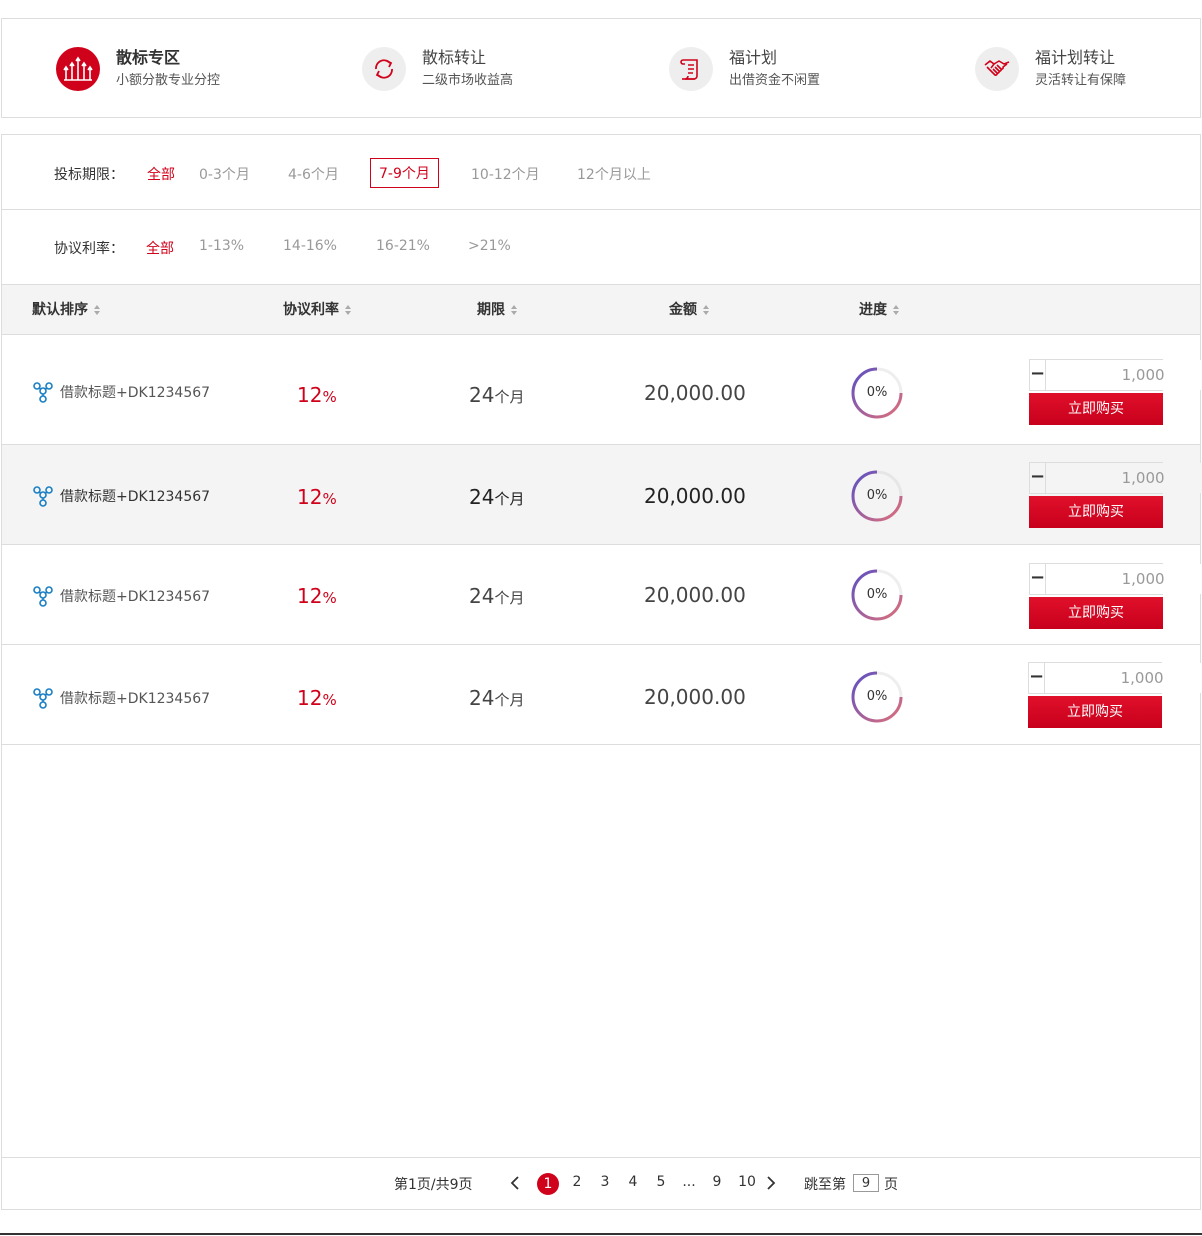 The height and width of the screenshot is (1236, 1202). I want to click on category-subtitle: 小额分散专业分控, so click(168, 80).